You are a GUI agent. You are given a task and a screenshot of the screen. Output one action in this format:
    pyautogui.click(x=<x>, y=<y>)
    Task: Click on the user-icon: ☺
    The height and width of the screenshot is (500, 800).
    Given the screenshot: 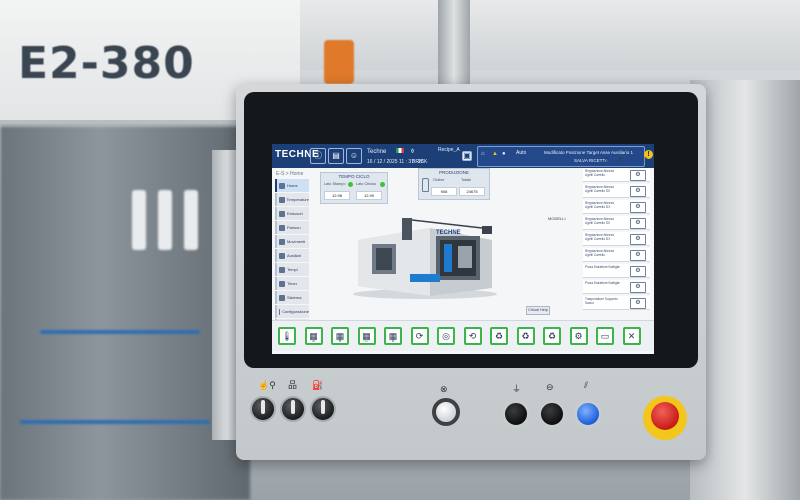 What is the action you would take?
    pyautogui.click(x=354, y=156)
    